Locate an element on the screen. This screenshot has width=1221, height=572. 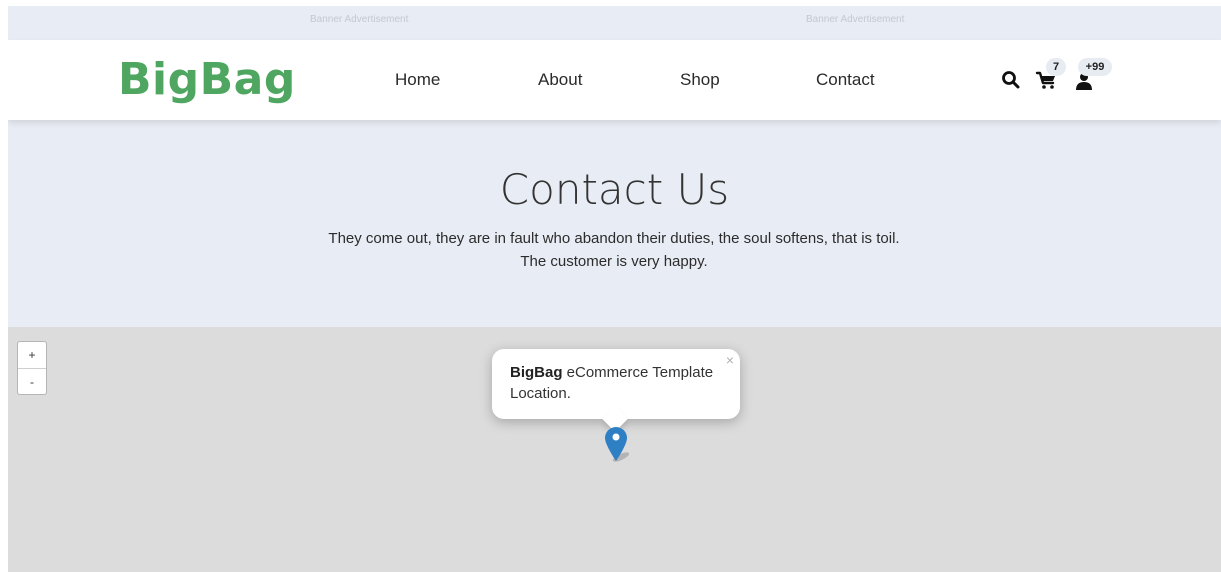
nav-shop: Shop is located at coordinates (700, 80).